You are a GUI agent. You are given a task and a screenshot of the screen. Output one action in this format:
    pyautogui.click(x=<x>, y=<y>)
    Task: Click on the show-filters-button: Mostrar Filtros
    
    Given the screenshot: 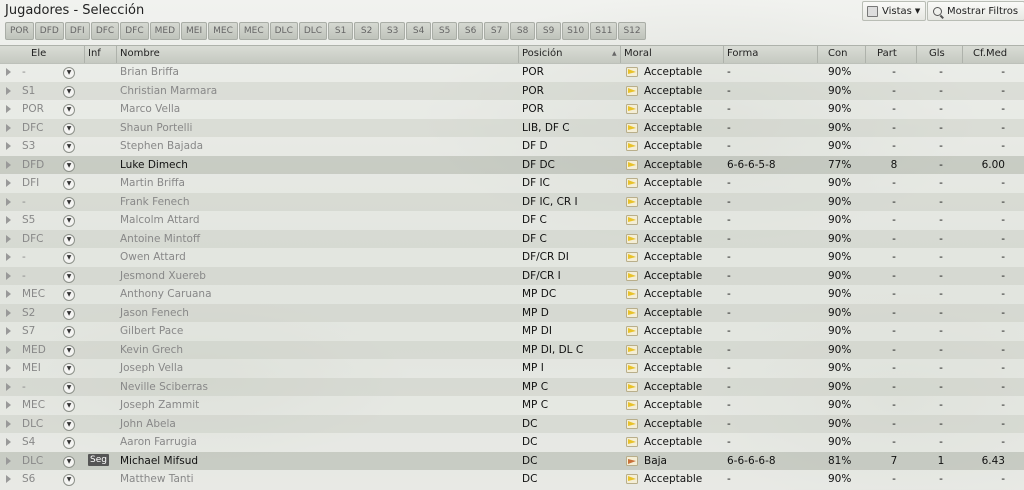 What is the action you would take?
    pyautogui.click(x=975, y=11)
    